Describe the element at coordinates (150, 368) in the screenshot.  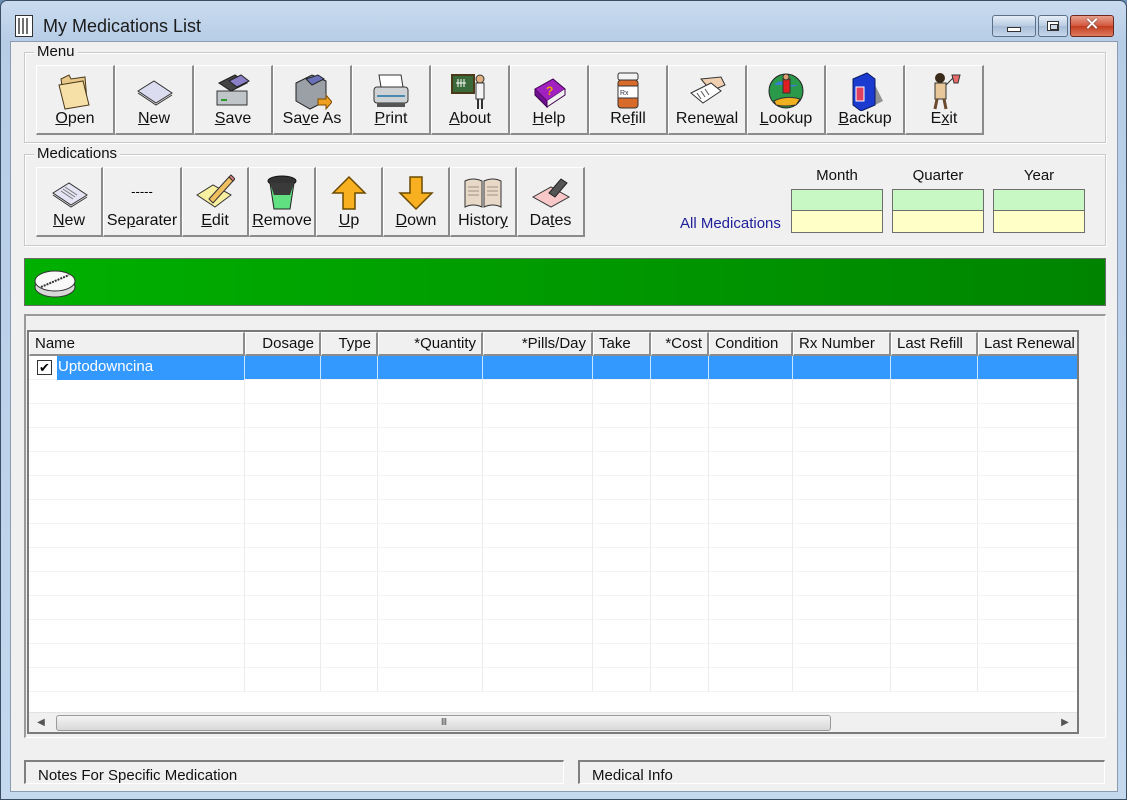
I see `medication-name: Uptodowncina` at that location.